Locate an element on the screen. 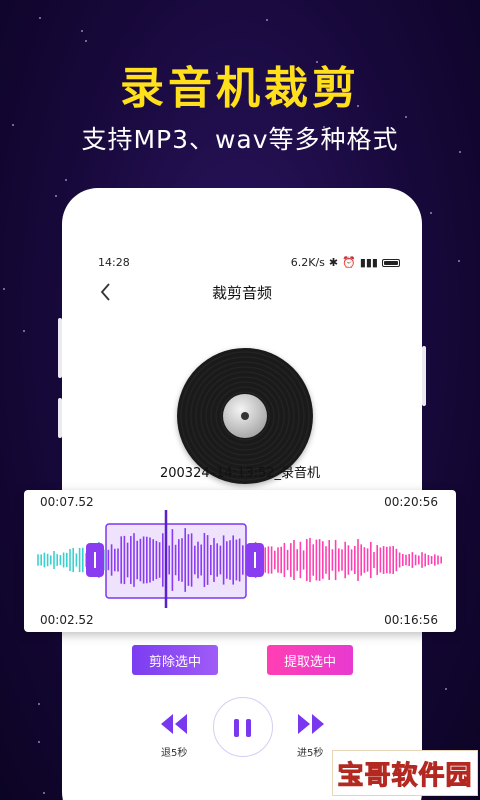  signal-icon: ▮▮▮ is located at coordinates (368, 262).